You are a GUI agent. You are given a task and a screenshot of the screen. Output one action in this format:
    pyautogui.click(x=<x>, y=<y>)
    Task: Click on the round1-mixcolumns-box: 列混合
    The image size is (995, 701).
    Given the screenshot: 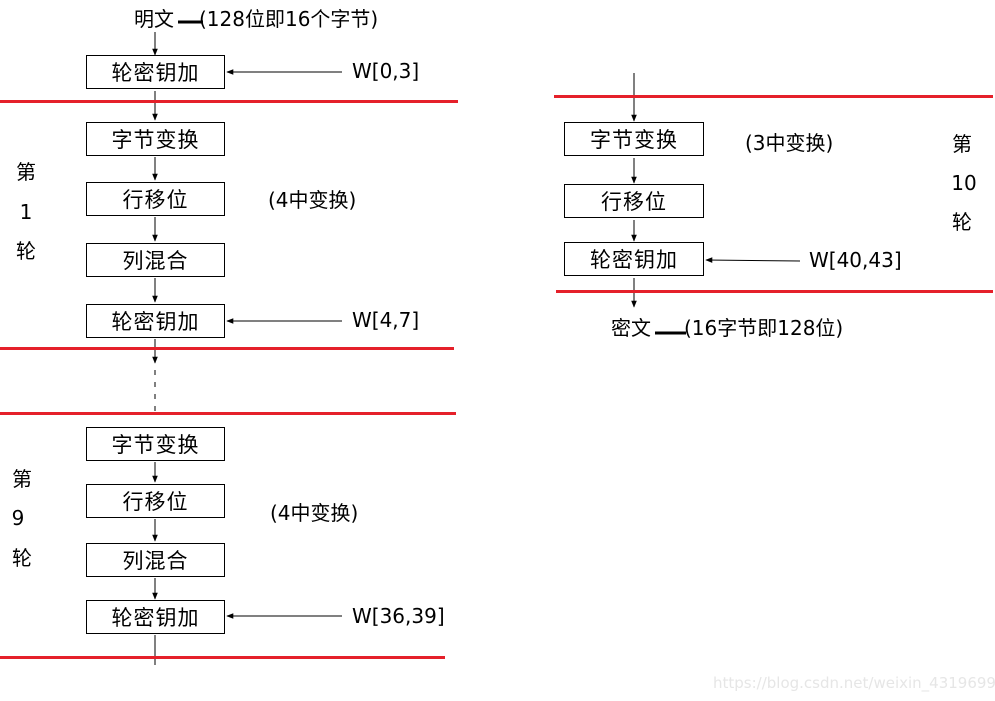 What is the action you would take?
    pyautogui.click(x=155, y=260)
    